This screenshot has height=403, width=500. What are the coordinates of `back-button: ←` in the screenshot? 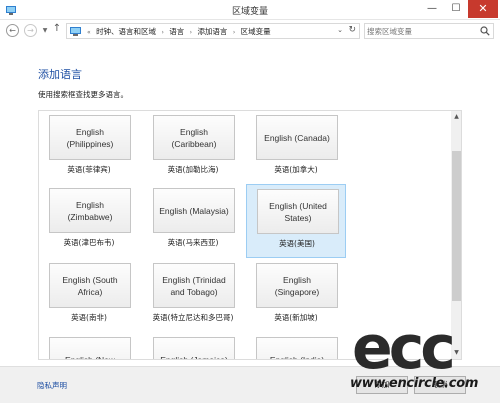 It's located at (12, 30).